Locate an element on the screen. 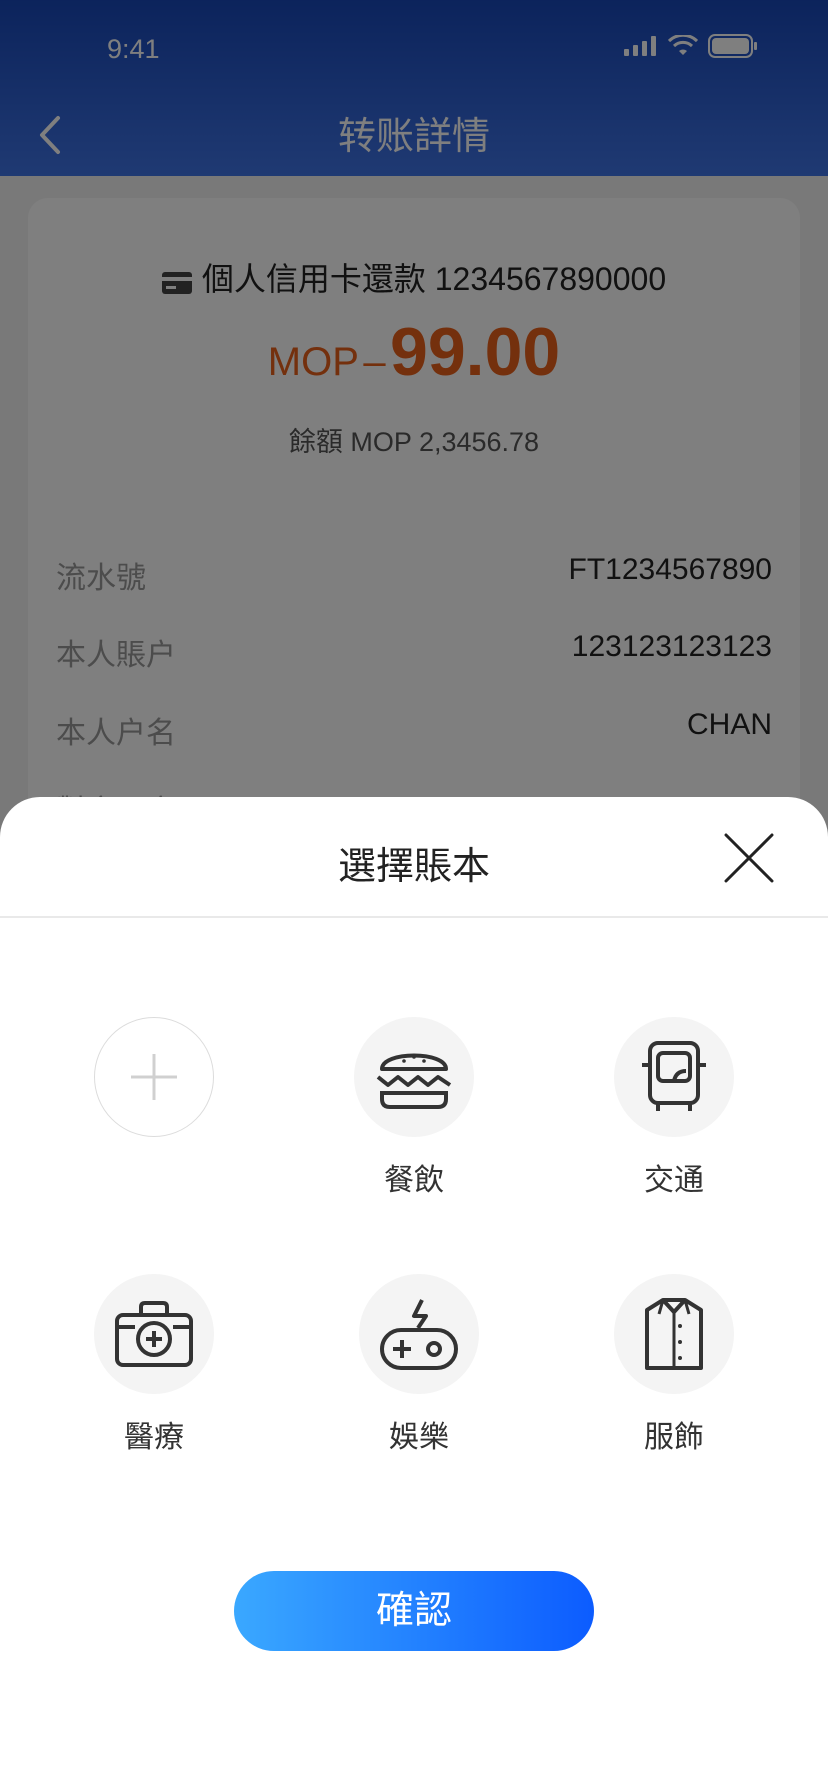 The width and height of the screenshot is (828, 1792). category-transport: 交通 is located at coordinates (674, 1108).